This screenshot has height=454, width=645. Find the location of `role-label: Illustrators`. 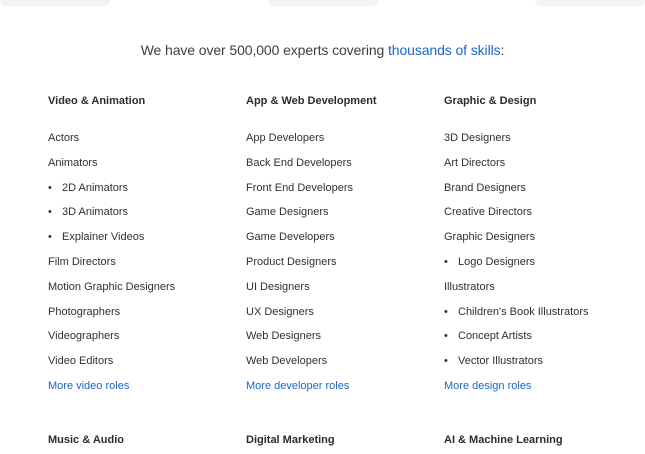

role-label: Illustrators is located at coordinates (469, 286).